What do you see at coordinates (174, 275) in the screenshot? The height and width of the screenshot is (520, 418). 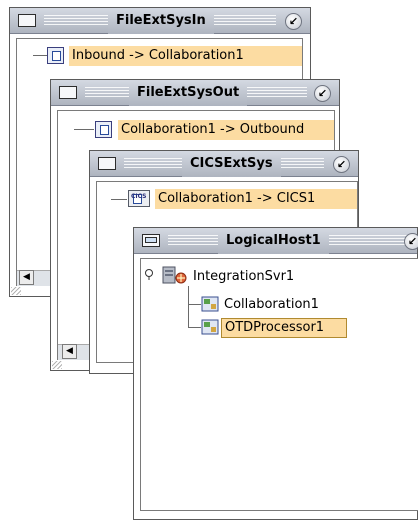 I see `integration-server-icon` at bounding box center [174, 275].